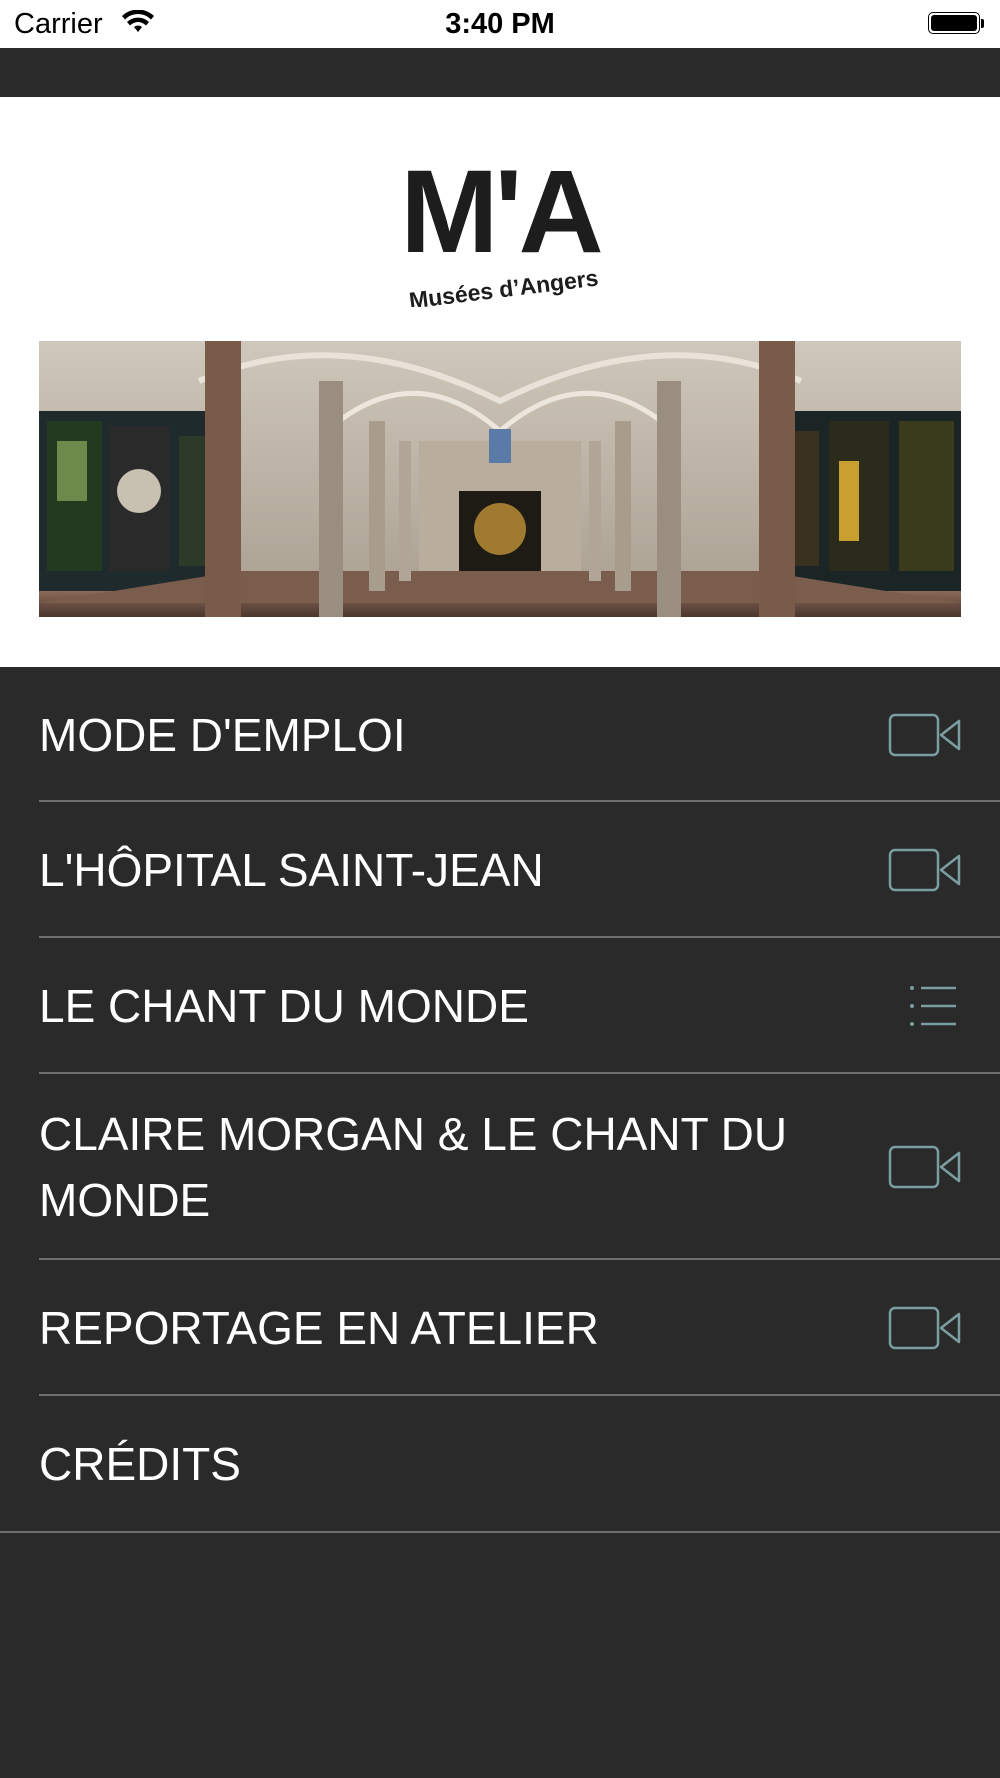 The height and width of the screenshot is (1778, 1000). What do you see at coordinates (284, 1006) in the screenshot?
I see `menu-item-label: LE CHANT DU MONDE` at bounding box center [284, 1006].